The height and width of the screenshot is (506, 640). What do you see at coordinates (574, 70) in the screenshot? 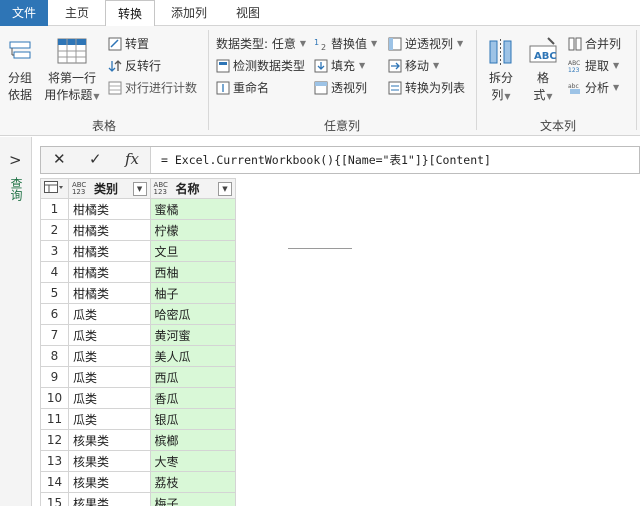
I see `svg-text: 123` at bounding box center [574, 70].